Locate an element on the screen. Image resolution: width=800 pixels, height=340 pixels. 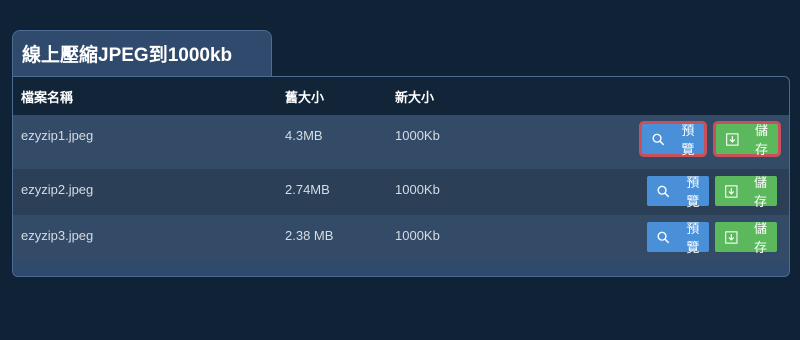
file-name: ezyzip3.jpeg is located at coordinates (145, 238).